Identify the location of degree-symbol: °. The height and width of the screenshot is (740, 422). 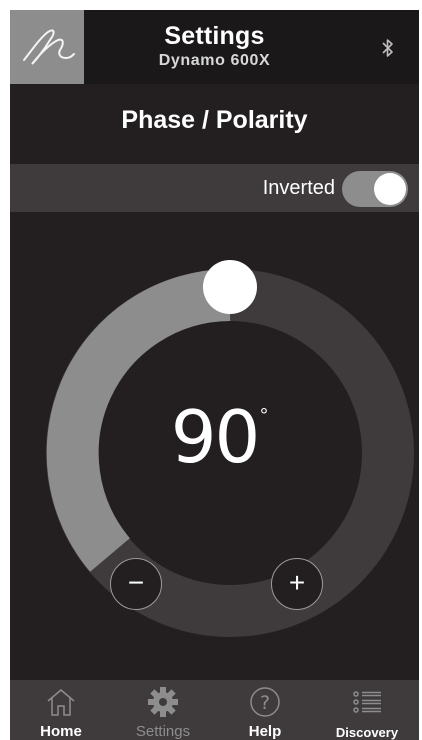
(264, 416).